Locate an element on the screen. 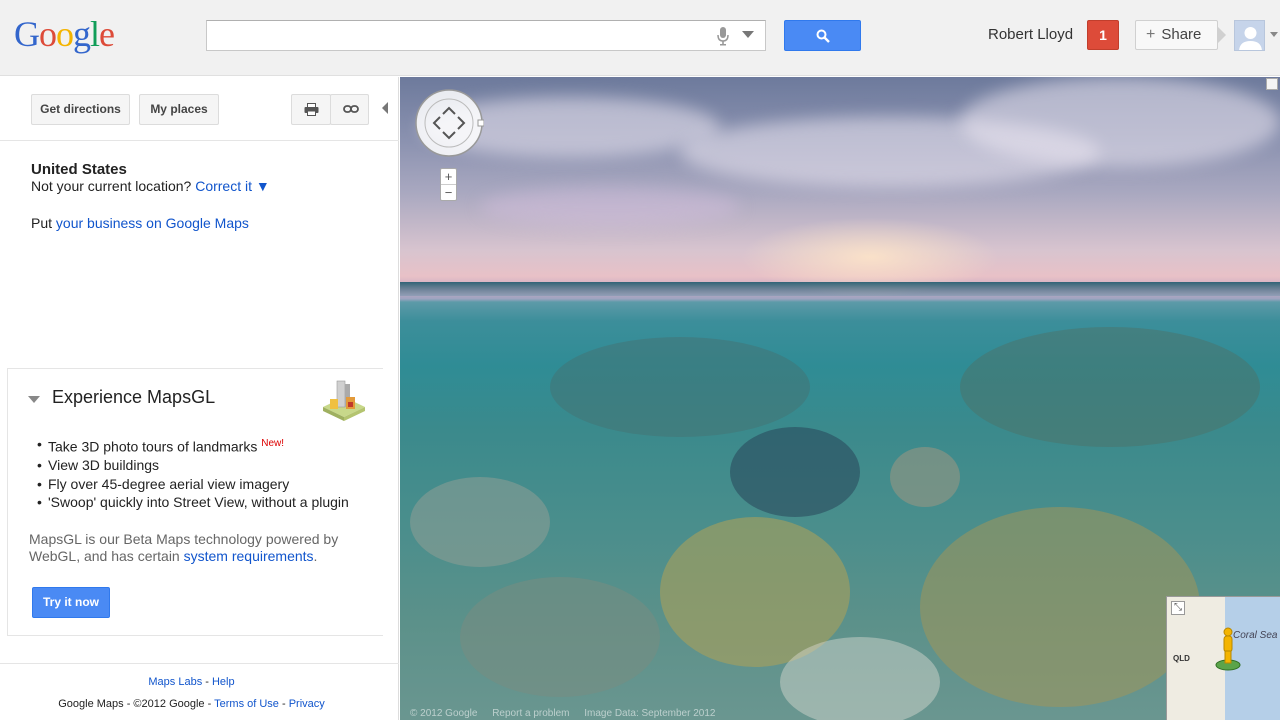 Image resolution: width=1280 pixels, height=720 pixels. avatar is located at coordinates (1249, 35).